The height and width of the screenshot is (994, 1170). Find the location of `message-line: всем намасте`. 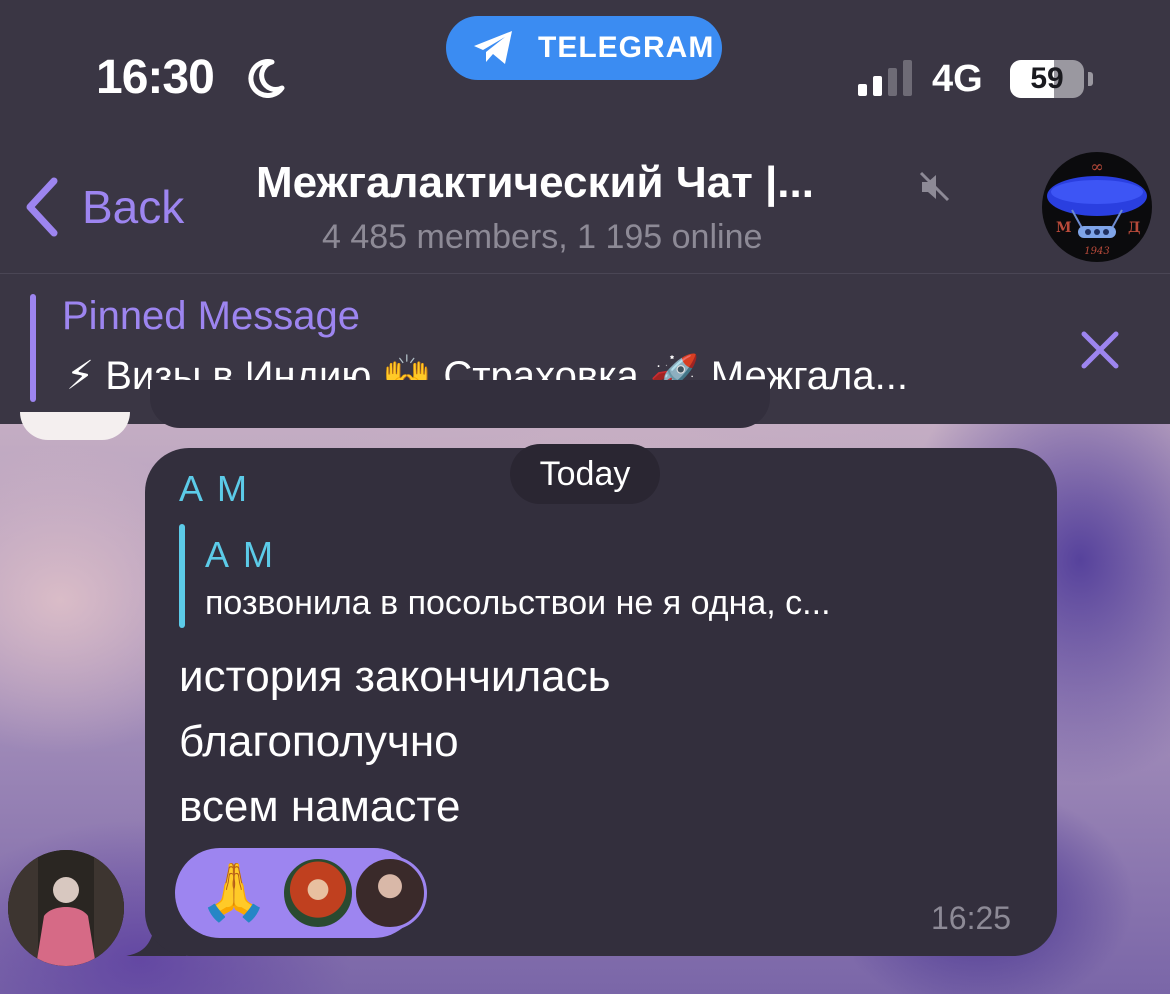

message-line: всем намасте is located at coordinates (320, 806).